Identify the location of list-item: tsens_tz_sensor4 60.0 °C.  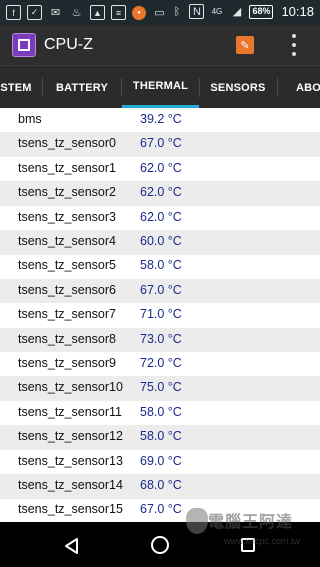
(160, 242).